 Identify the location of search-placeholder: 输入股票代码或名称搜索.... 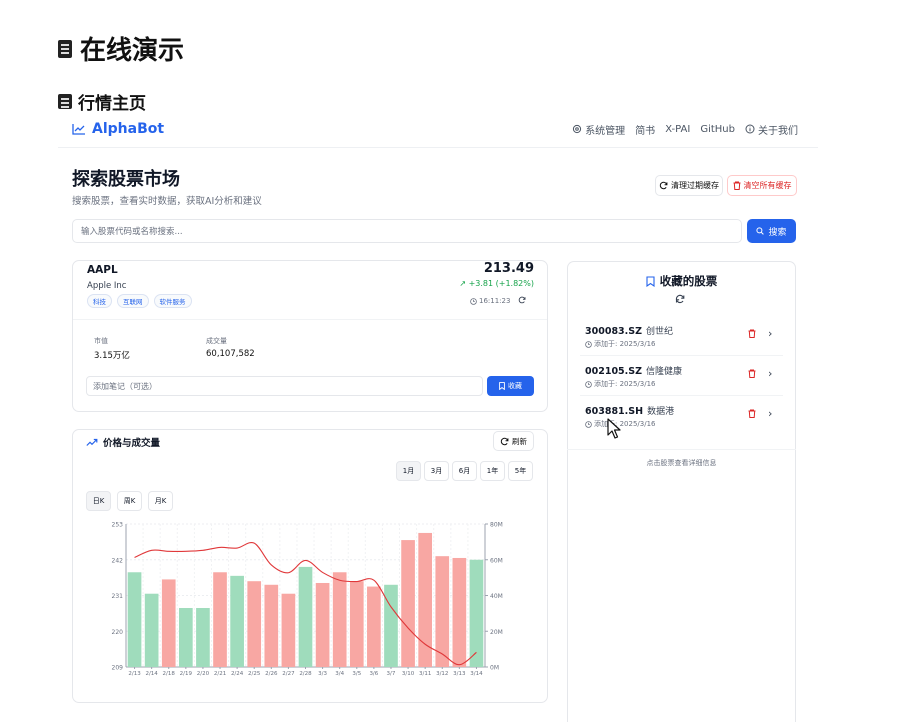
(132, 232).